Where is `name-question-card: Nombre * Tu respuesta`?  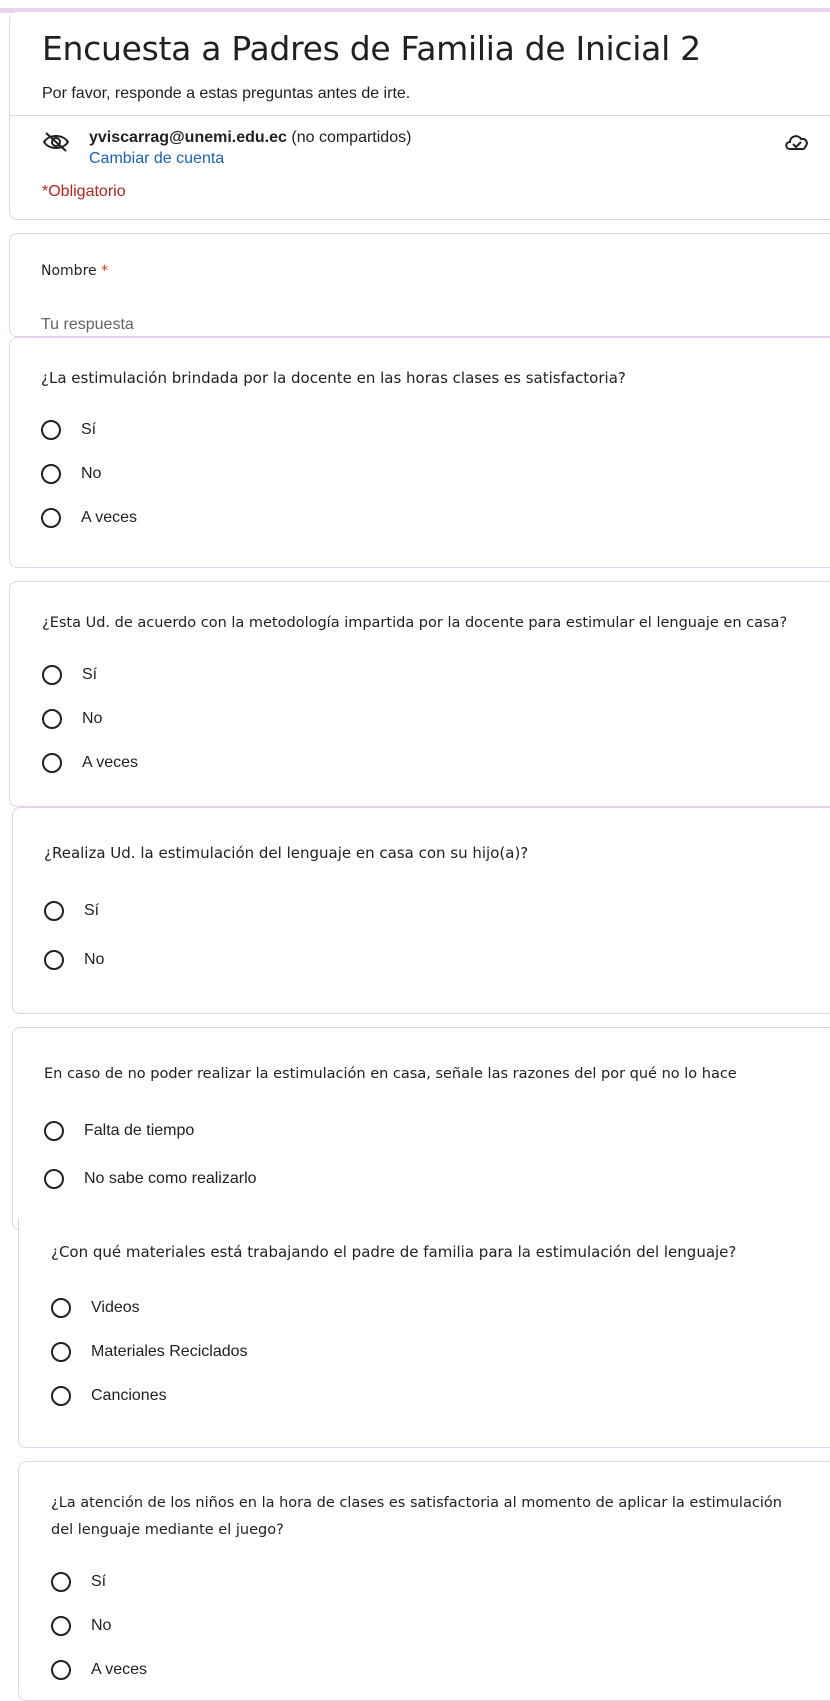
name-question-card: Nombre * Tu respuesta is located at coordinates (419, 285).